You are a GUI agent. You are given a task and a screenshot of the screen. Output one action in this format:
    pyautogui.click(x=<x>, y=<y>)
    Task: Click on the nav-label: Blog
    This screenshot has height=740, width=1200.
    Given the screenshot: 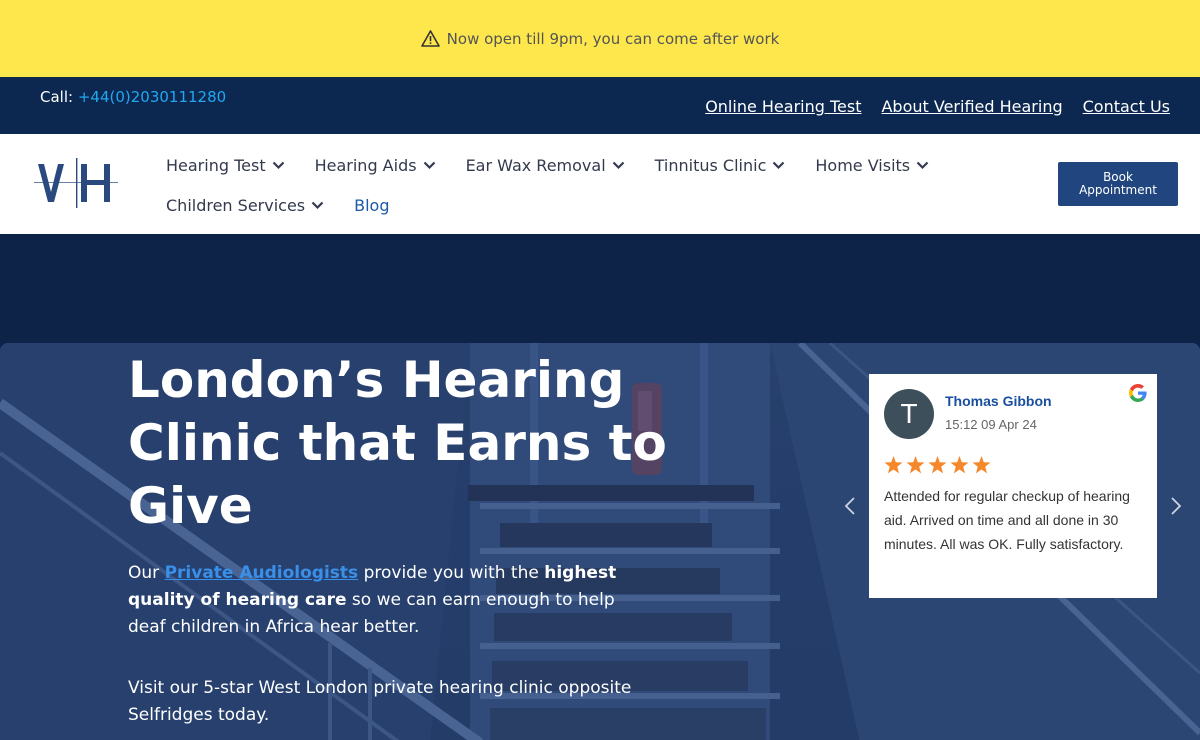 What is the action you would take?
    pyautogui.click(x=372, y=205)
    